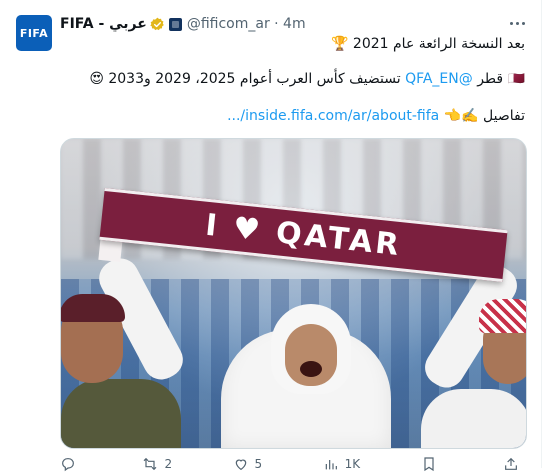 The height and width of the screenshot is (473, 552). Describe the element at coordinates (103, 24) in the screenshot. I see `author-name: FIFA - عربي` at that location.